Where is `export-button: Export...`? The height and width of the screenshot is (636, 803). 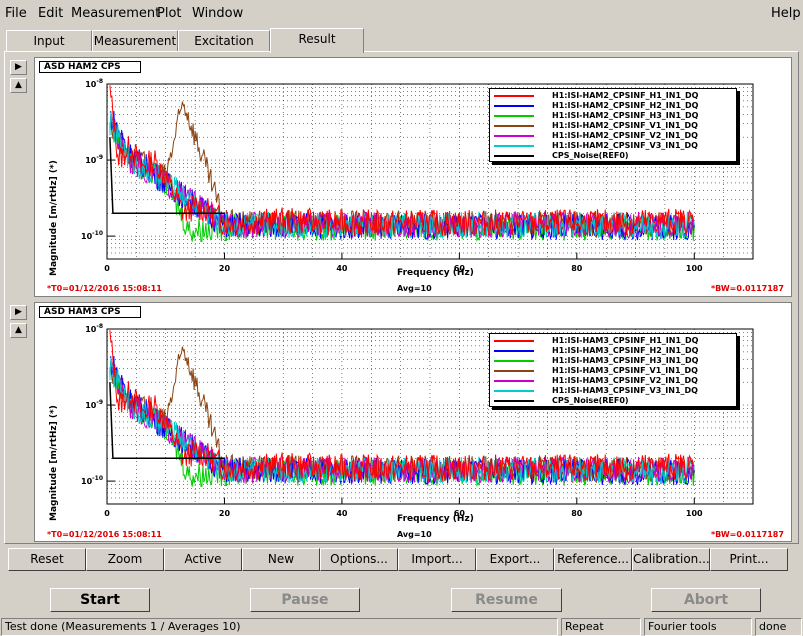 export-button: Export... is located at coordinates (515, 559).